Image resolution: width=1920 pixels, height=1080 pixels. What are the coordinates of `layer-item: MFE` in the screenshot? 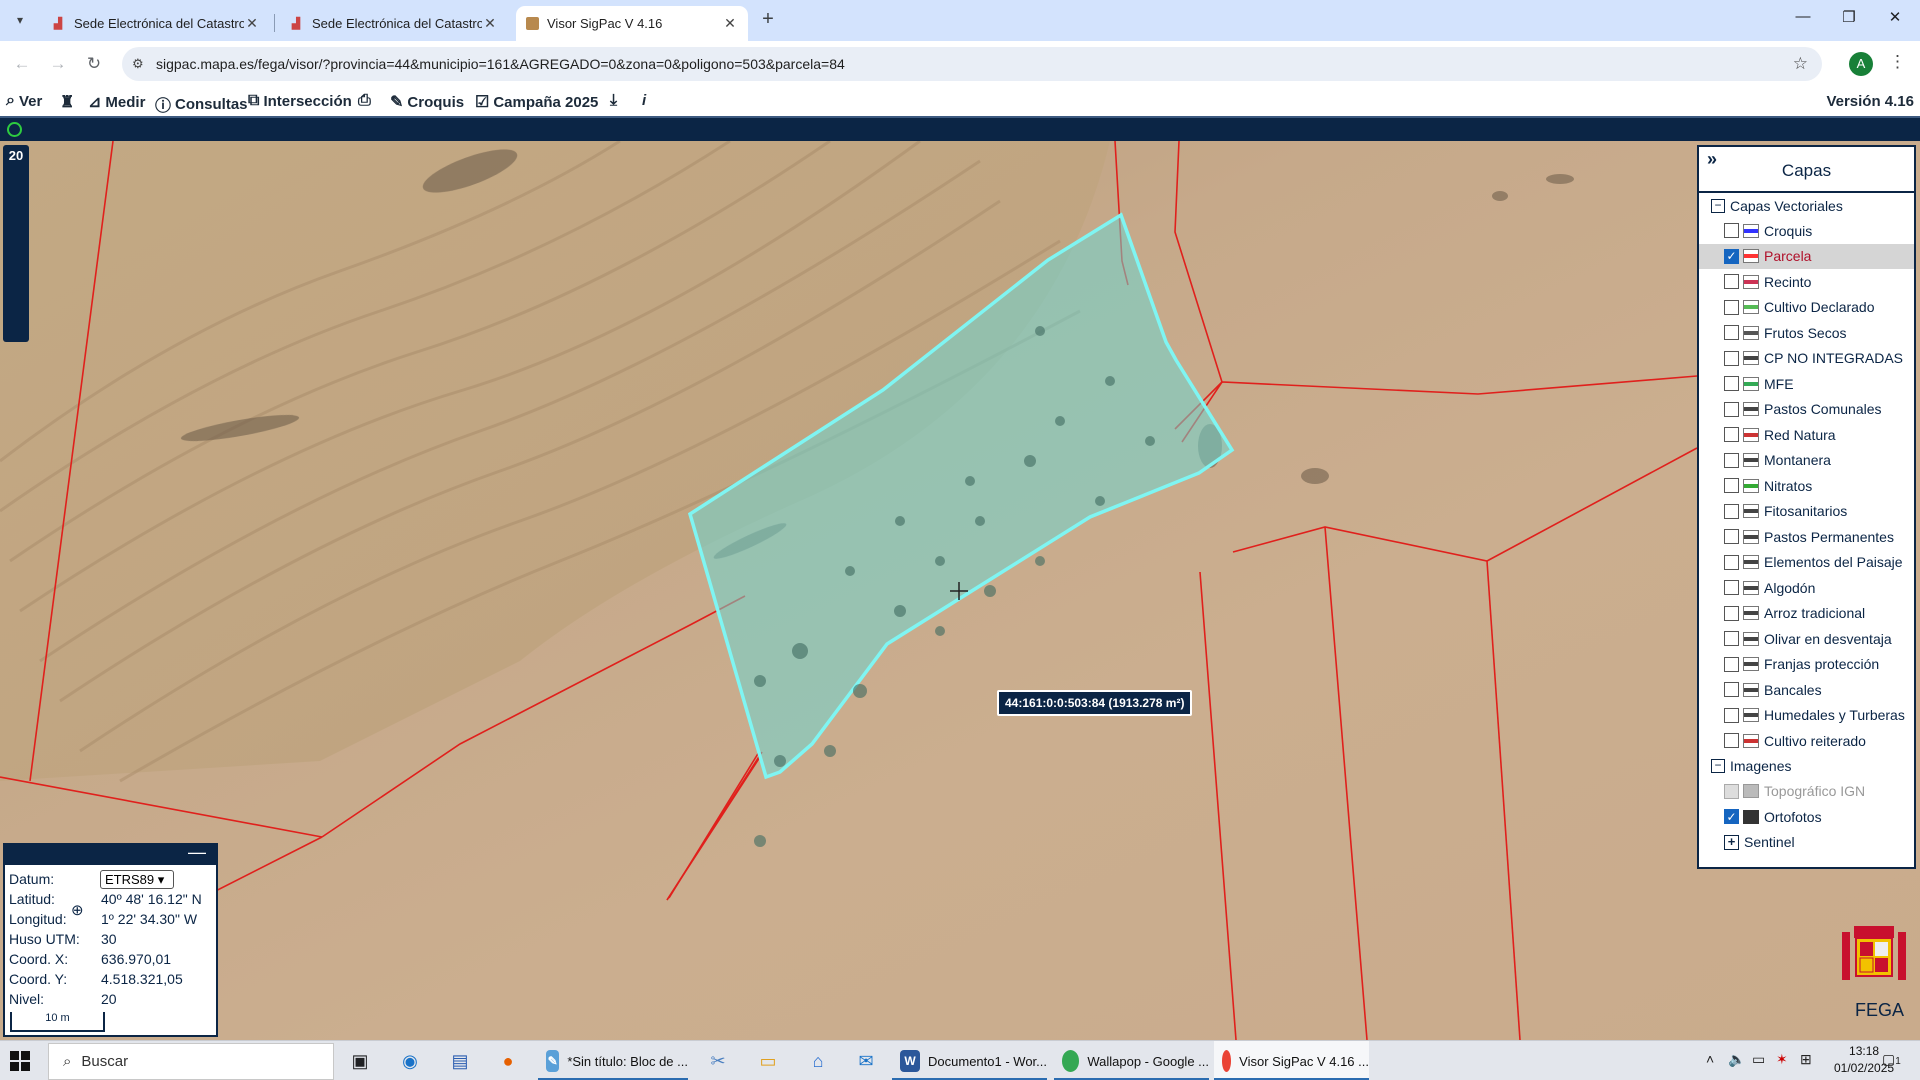 It's located at (1806, 384).